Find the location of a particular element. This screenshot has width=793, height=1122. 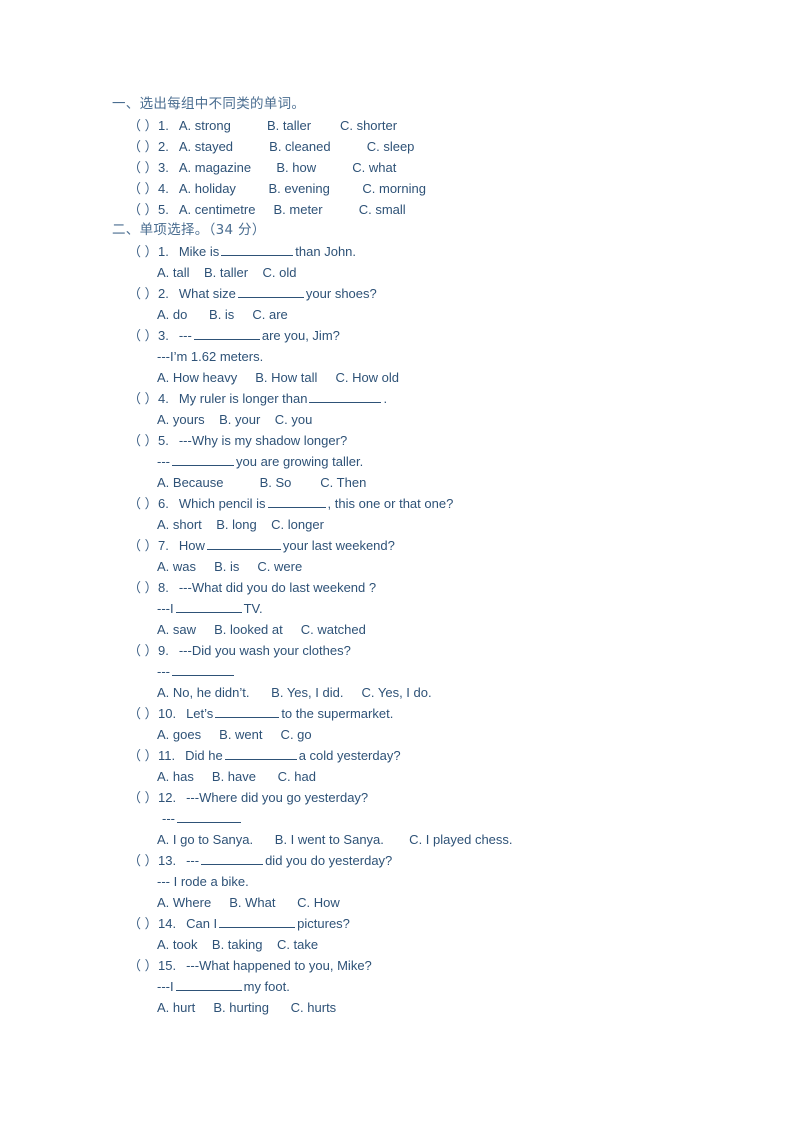

question-options: A. strong B. taller C. shorter is located at coordinates (288, 125).